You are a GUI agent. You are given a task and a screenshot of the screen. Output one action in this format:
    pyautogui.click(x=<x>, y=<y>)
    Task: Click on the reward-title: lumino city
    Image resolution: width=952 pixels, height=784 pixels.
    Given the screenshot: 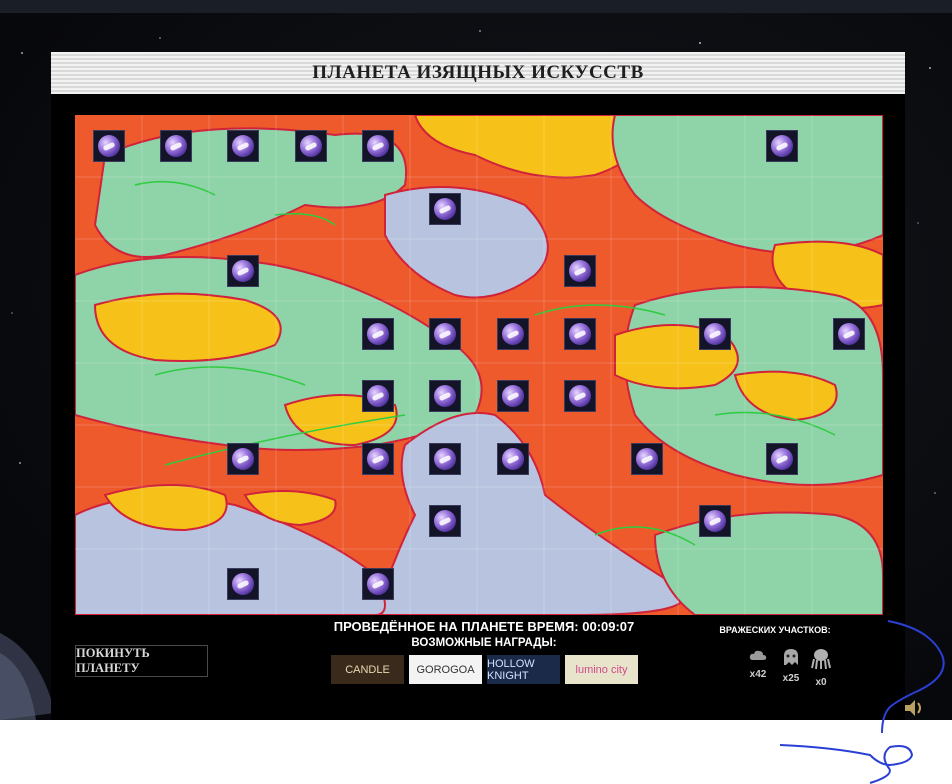 What is the action you would take?
    pyautogui.click(x=601, y=669)
    